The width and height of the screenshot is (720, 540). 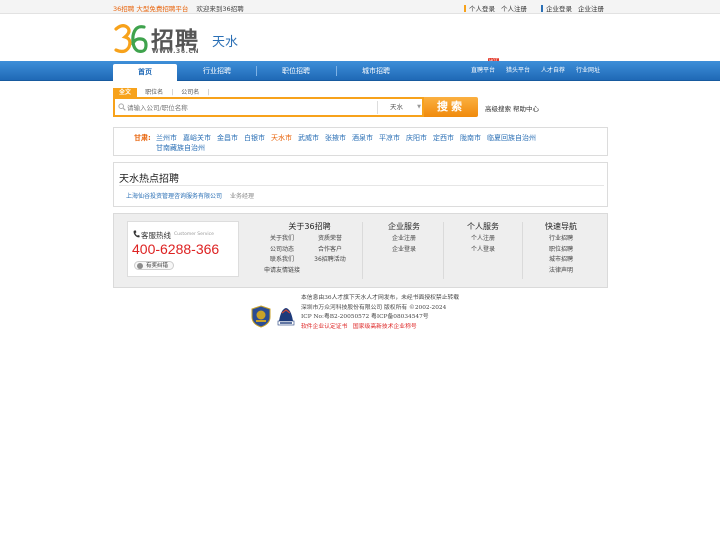 I want to click on logo-url: WWW.36.CN, so click(x=176, y=51).